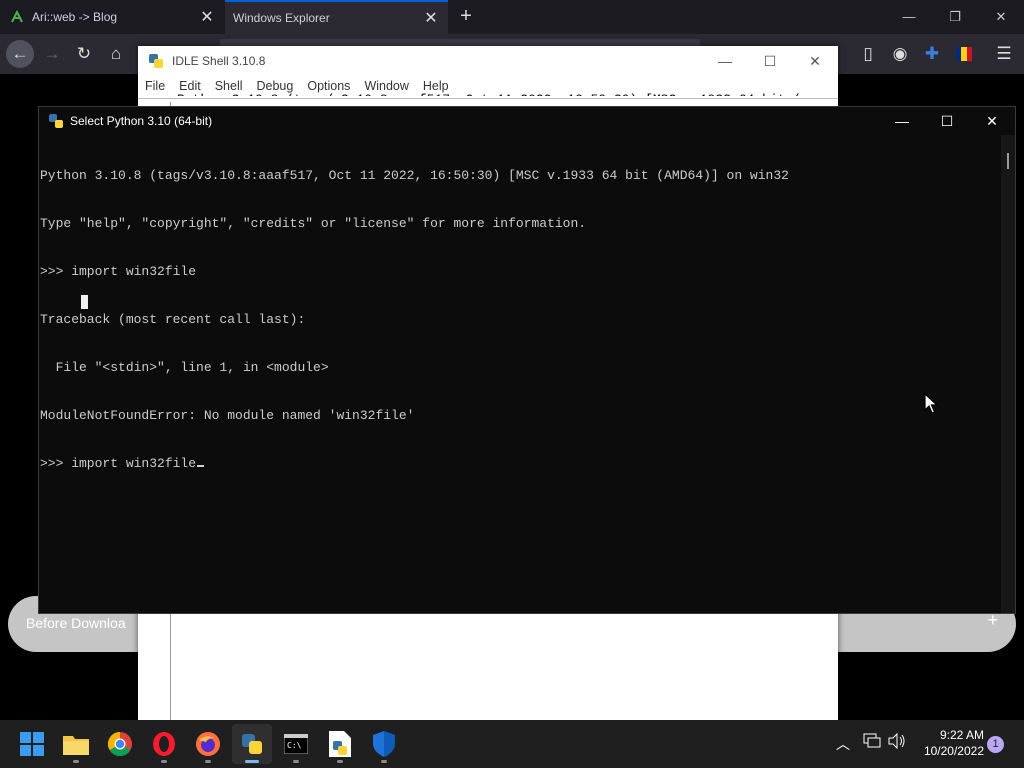  I want to click on mouse-pointer-icon, so click(931, 403).